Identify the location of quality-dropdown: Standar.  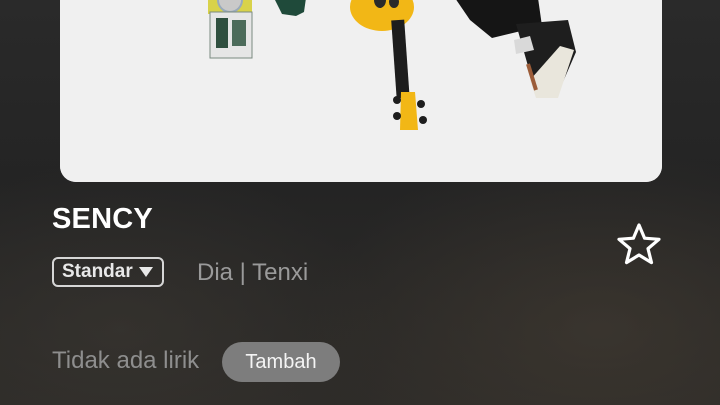
(108, 272).